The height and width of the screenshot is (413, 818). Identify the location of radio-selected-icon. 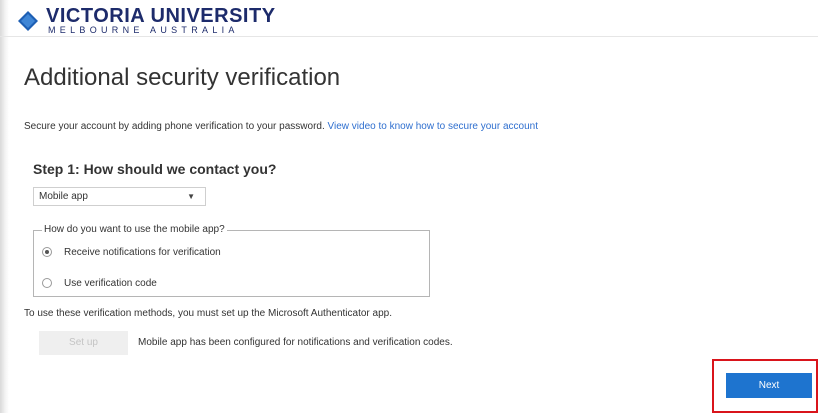
(47, 252).